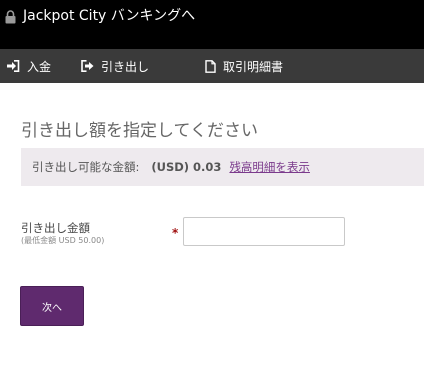 The width and height of the screenshot is (424, 371). What do you see at coordinates (109, 16) in the screenshot?
I see `page-title: Jackpot City バンキングへ` at bounding box center [109, 16].